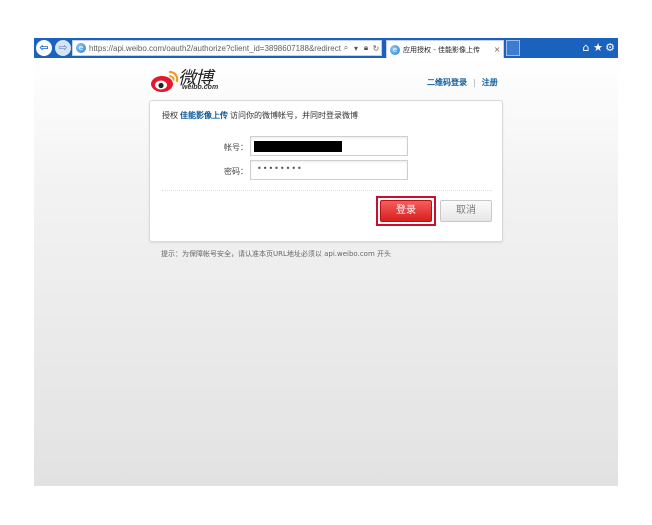  I want to click on auth-prefix: 授权, so click(170, 115).